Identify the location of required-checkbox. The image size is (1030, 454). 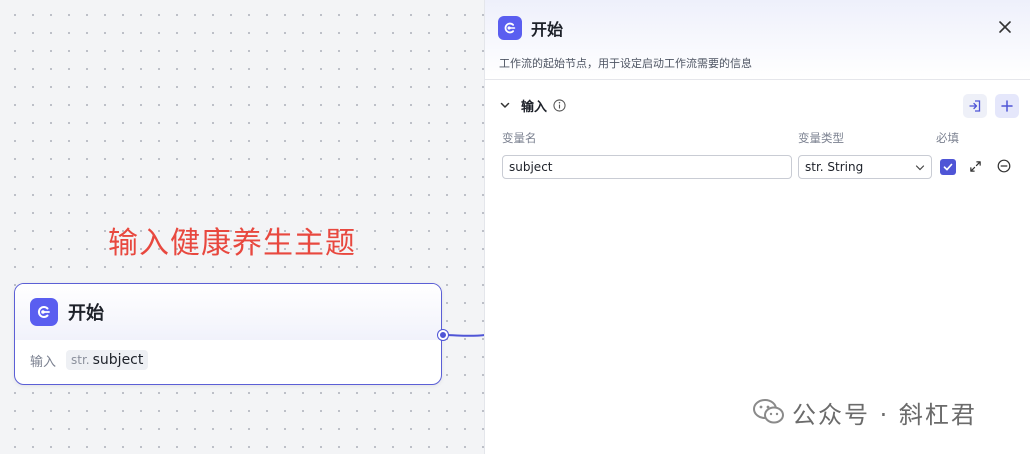
(948, 167).